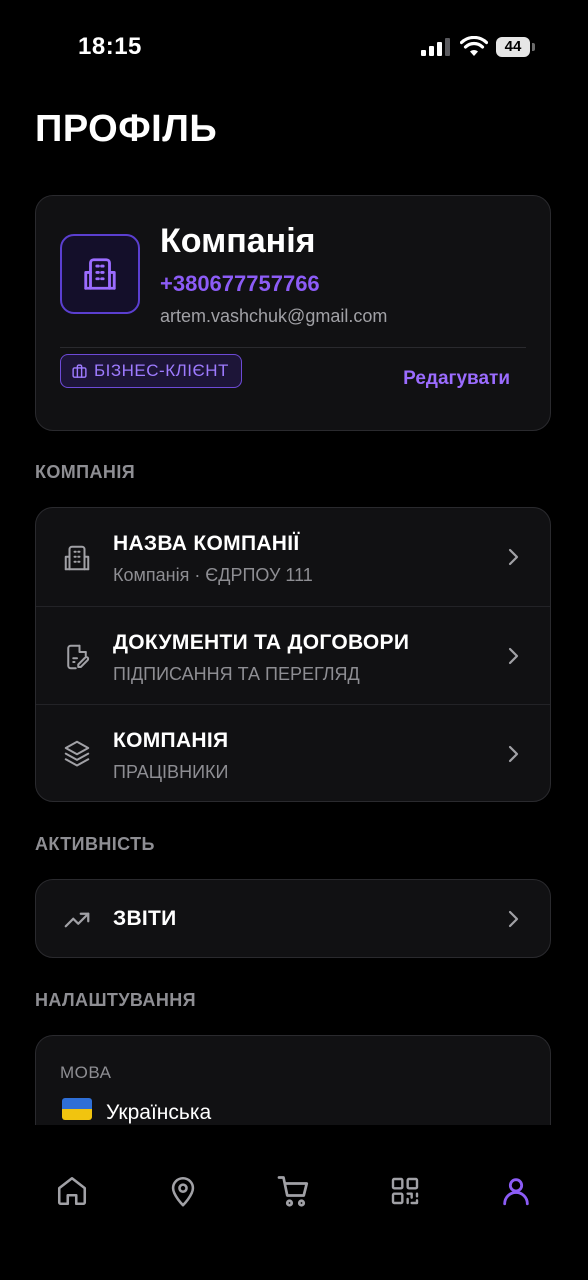 This screenshot has height=1280, width=588. Describe the element at coordinates (293, 347) in the screenshot. I see `divider` at that location.